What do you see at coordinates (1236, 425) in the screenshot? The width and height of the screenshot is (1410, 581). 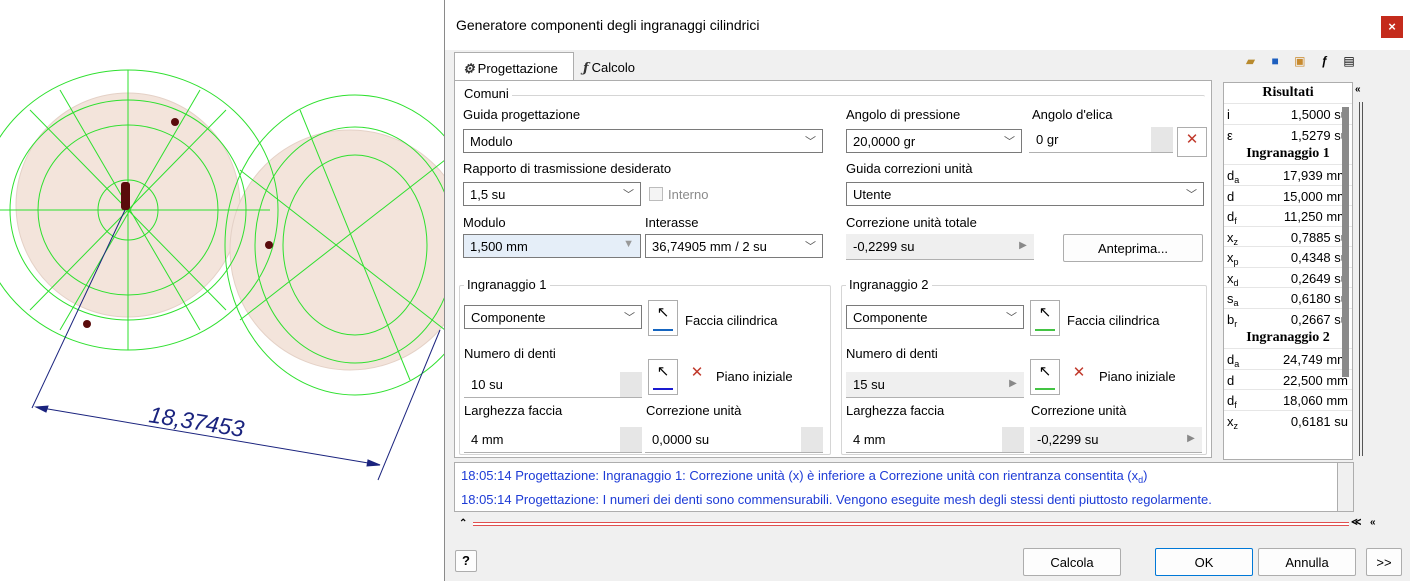 I see `symbol-subscript: z` at bounding box center [1236, 425].